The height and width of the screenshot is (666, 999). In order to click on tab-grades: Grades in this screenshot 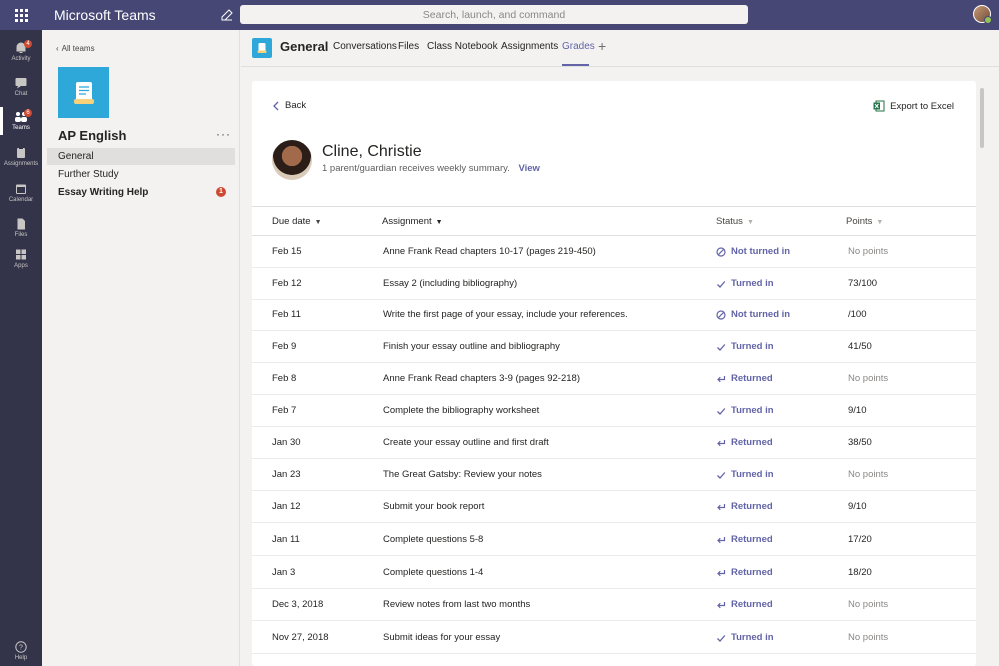, I will do `click(578, 46)`.